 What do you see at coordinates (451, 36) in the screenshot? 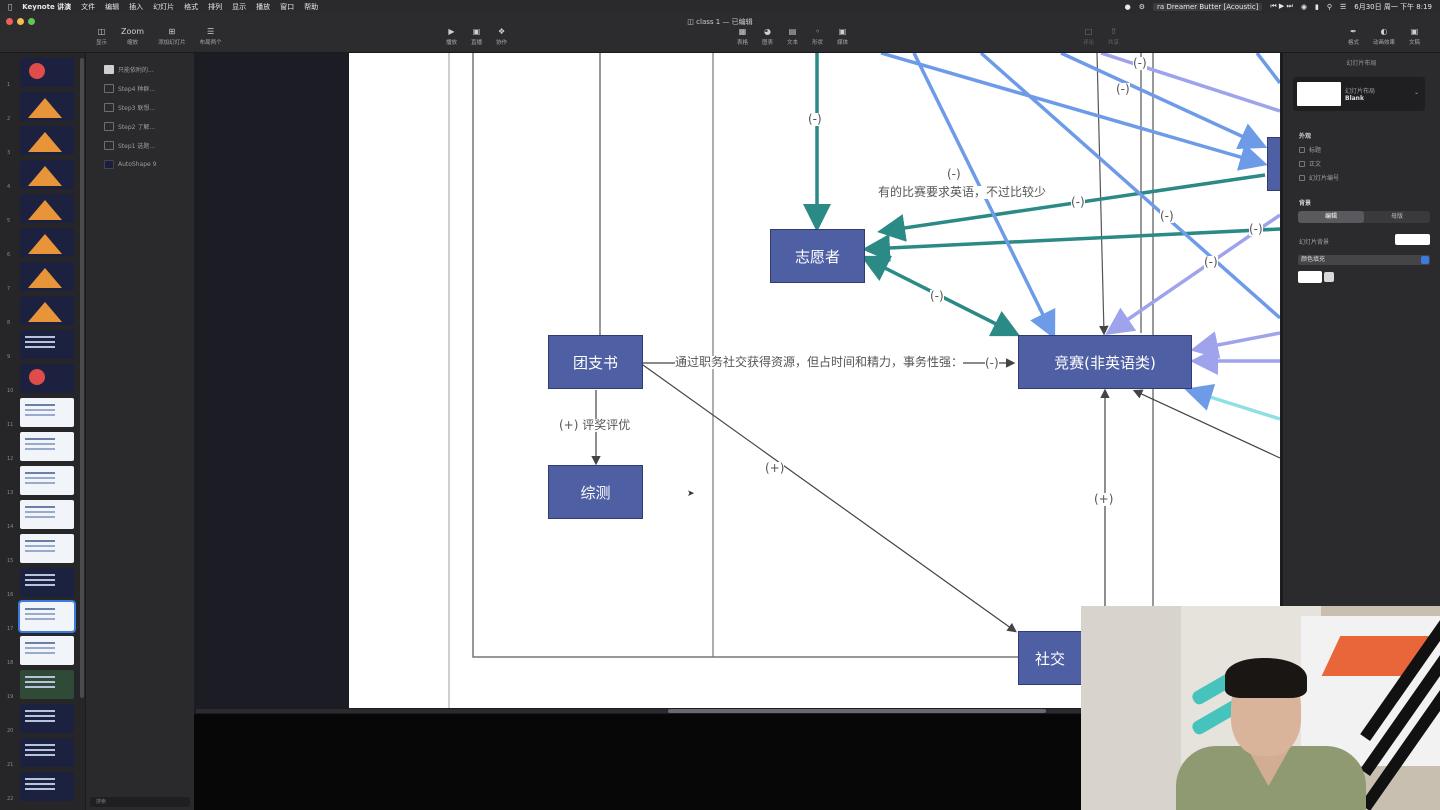
I see `play-button: ▶ 播放` at bounding box center [451, 36].